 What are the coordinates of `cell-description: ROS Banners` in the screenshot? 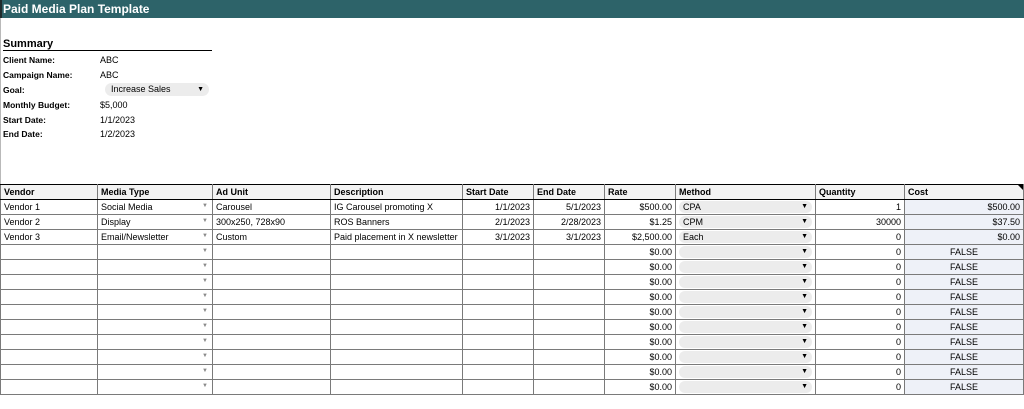 It's located at (396, 222).